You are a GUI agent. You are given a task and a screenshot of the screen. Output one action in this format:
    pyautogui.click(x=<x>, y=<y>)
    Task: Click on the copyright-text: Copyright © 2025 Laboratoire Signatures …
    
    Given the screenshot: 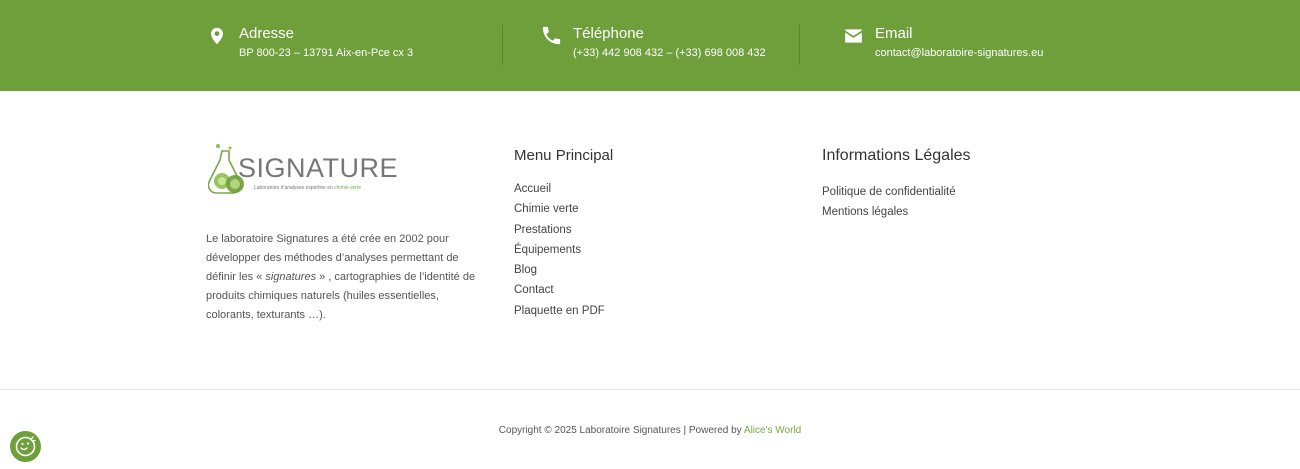 What is the action you would take?
    pyautogui.click(x=621, y=430)
    